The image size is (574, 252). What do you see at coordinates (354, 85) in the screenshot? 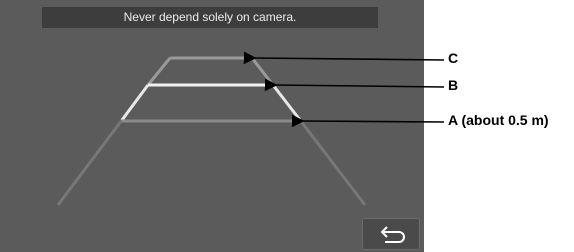
I see `callout-arrow-b` at bounding box center [354, 85].